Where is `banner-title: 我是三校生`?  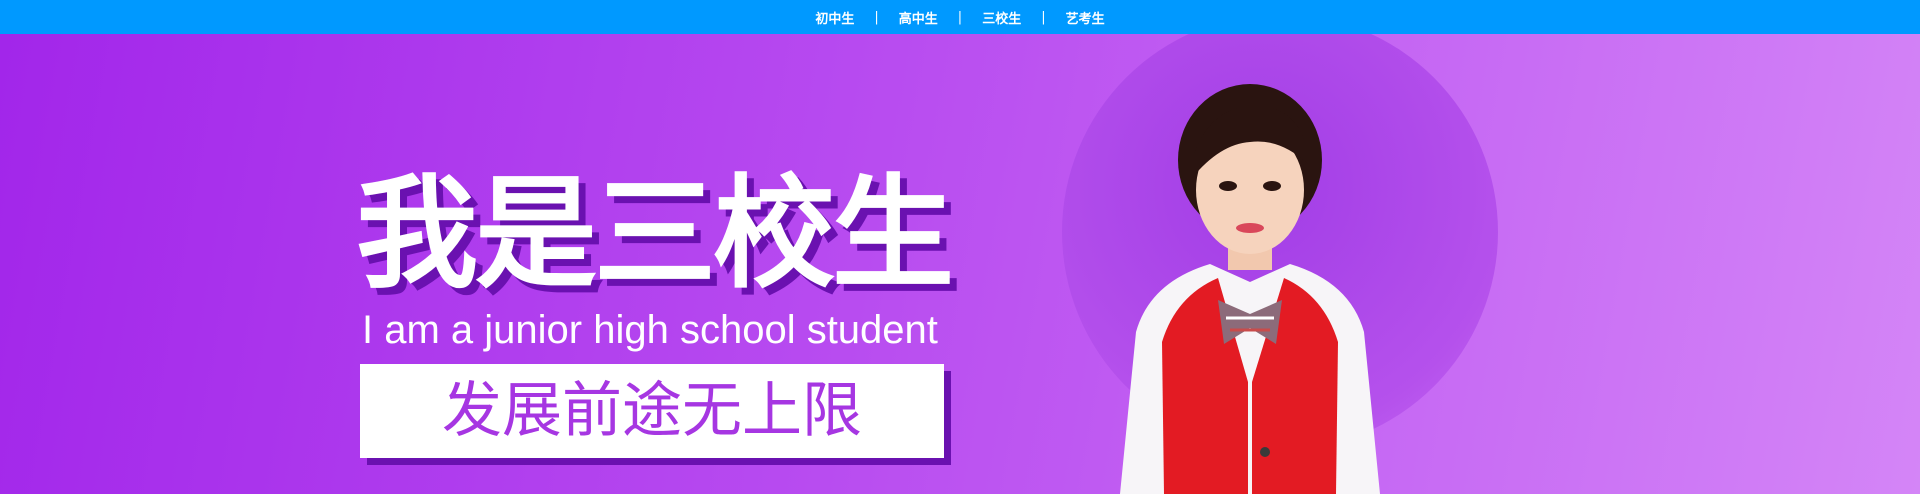
banner-title: 我是三校生 is located at coordinates (655, 234).